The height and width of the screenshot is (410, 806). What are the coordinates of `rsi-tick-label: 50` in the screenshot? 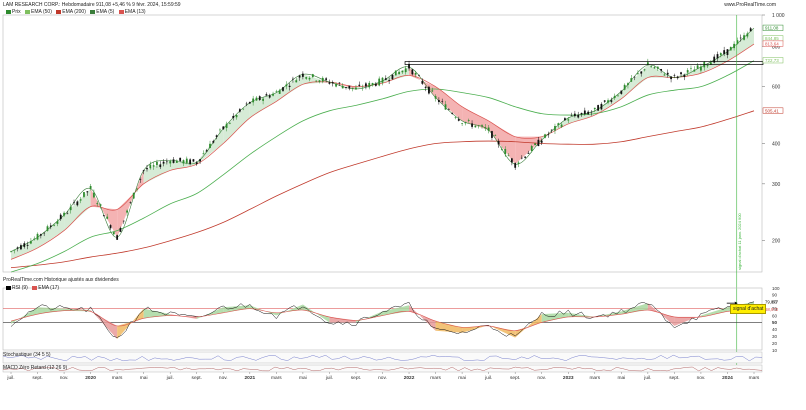 It's located at (775, 322).